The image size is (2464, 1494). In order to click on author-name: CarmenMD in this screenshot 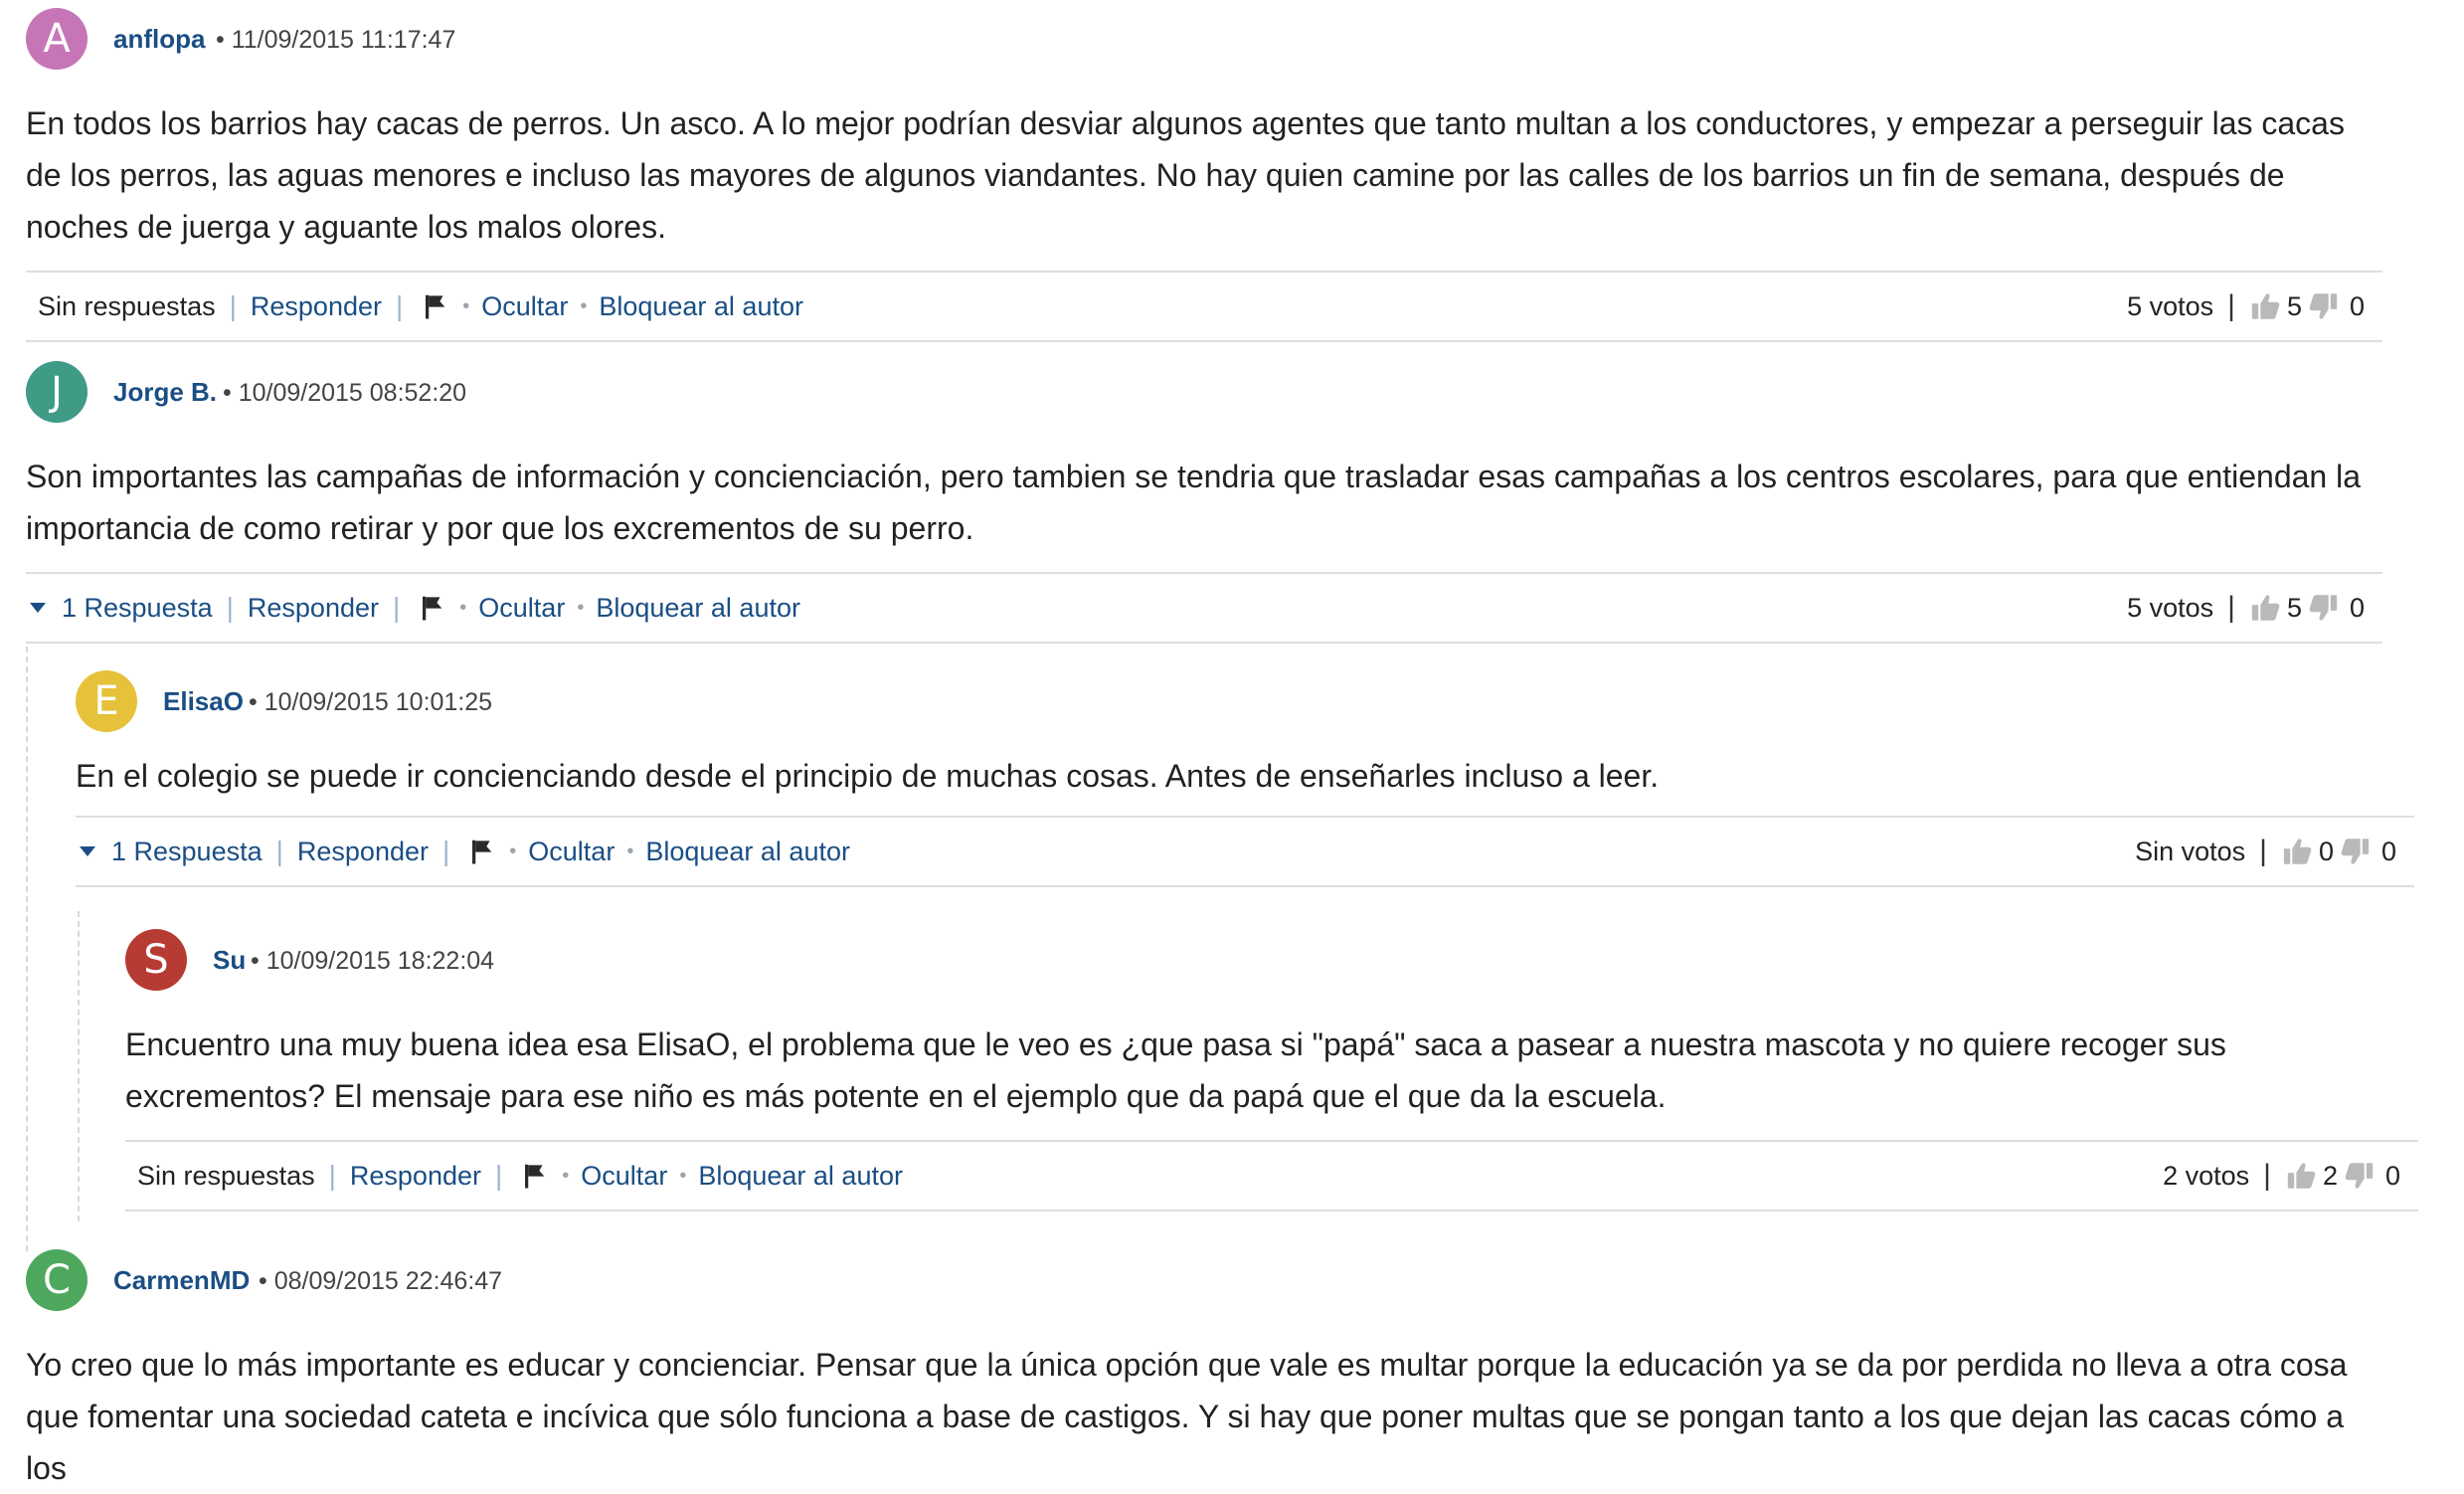, I will do `click(181, 1280)`.